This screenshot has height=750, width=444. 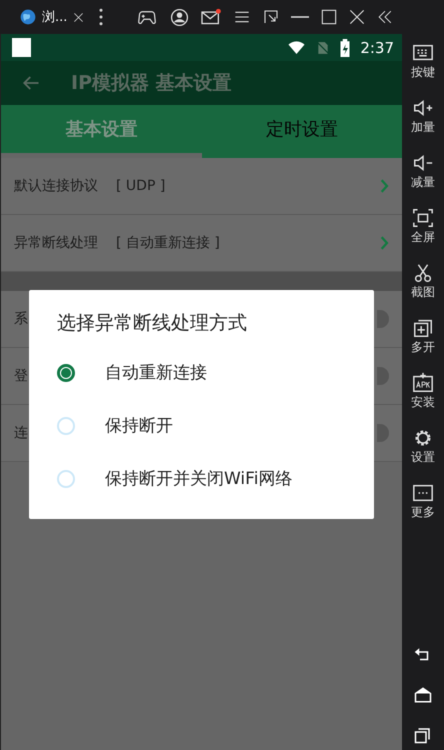 I want to click on minimize-icon, so click(x=300, y=17).